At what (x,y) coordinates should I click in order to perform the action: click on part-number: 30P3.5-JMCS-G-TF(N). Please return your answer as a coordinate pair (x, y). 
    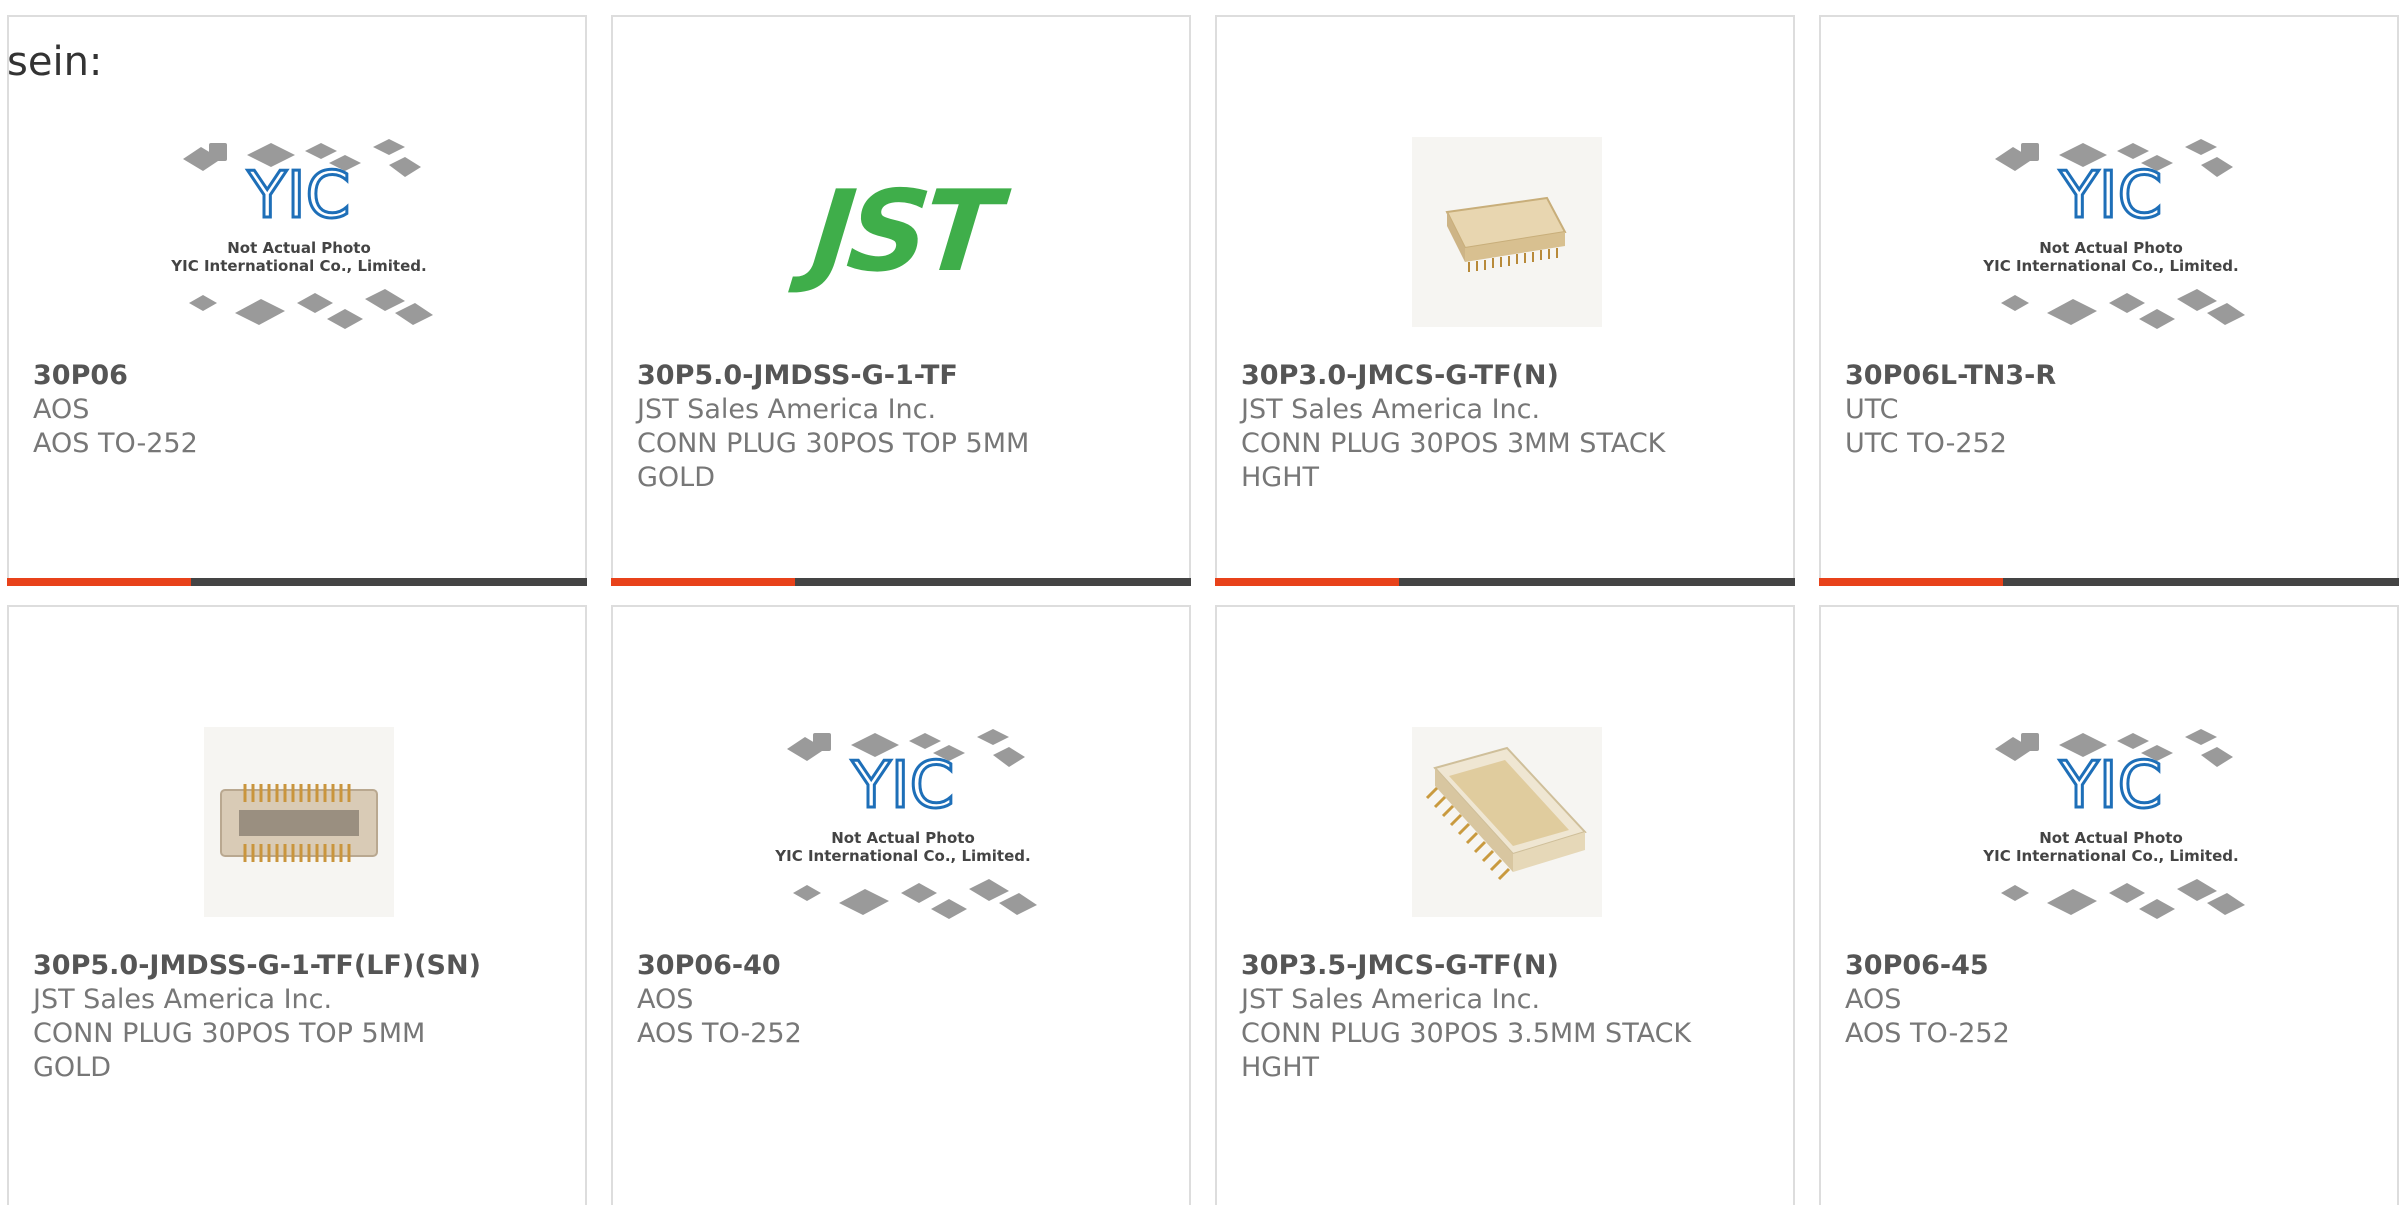
    Looking at the image, I should click on (1501, 966).